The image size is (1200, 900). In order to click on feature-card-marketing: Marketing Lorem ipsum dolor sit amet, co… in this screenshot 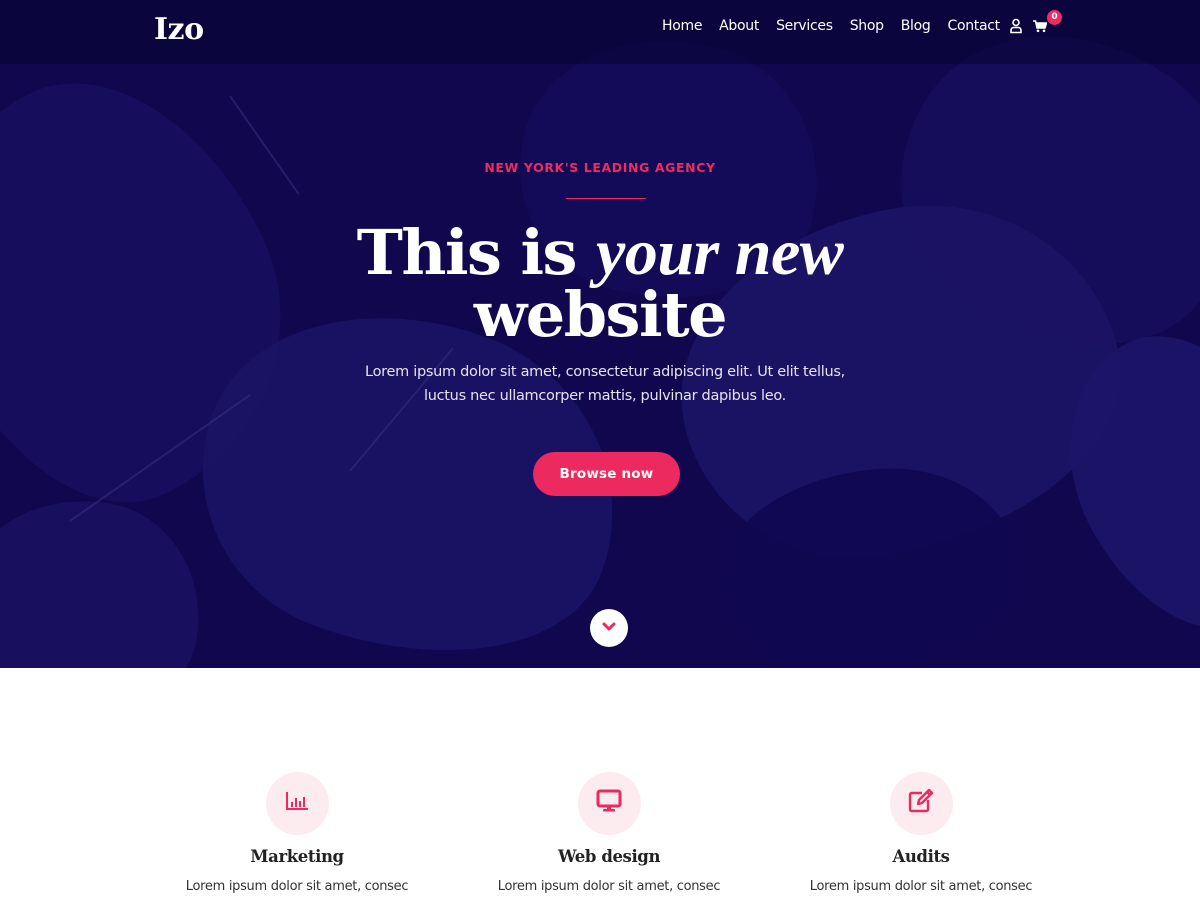, I will do `click(297, 833)`.